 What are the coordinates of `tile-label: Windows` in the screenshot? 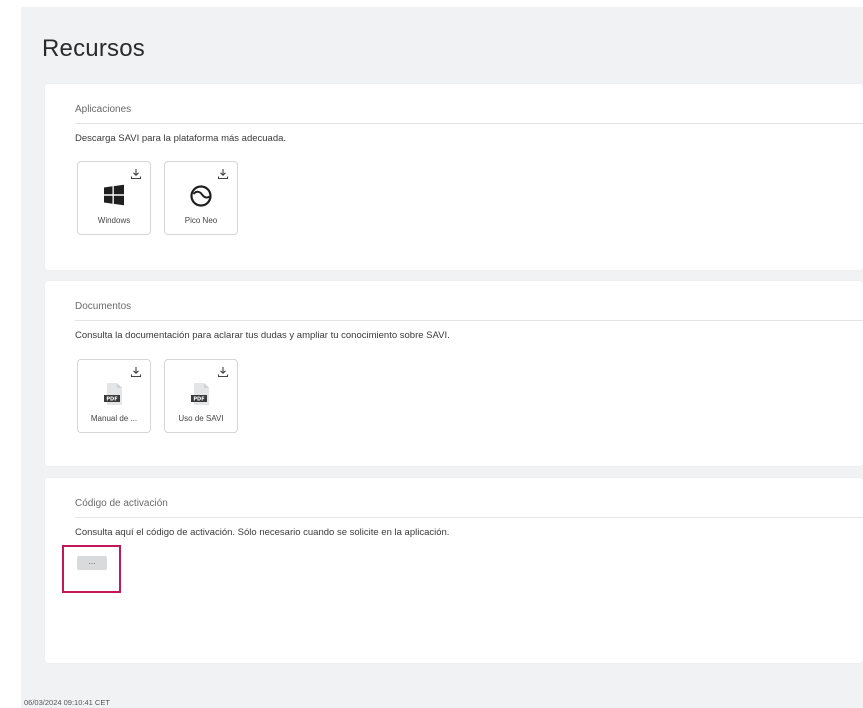 It's located at (114, 220).